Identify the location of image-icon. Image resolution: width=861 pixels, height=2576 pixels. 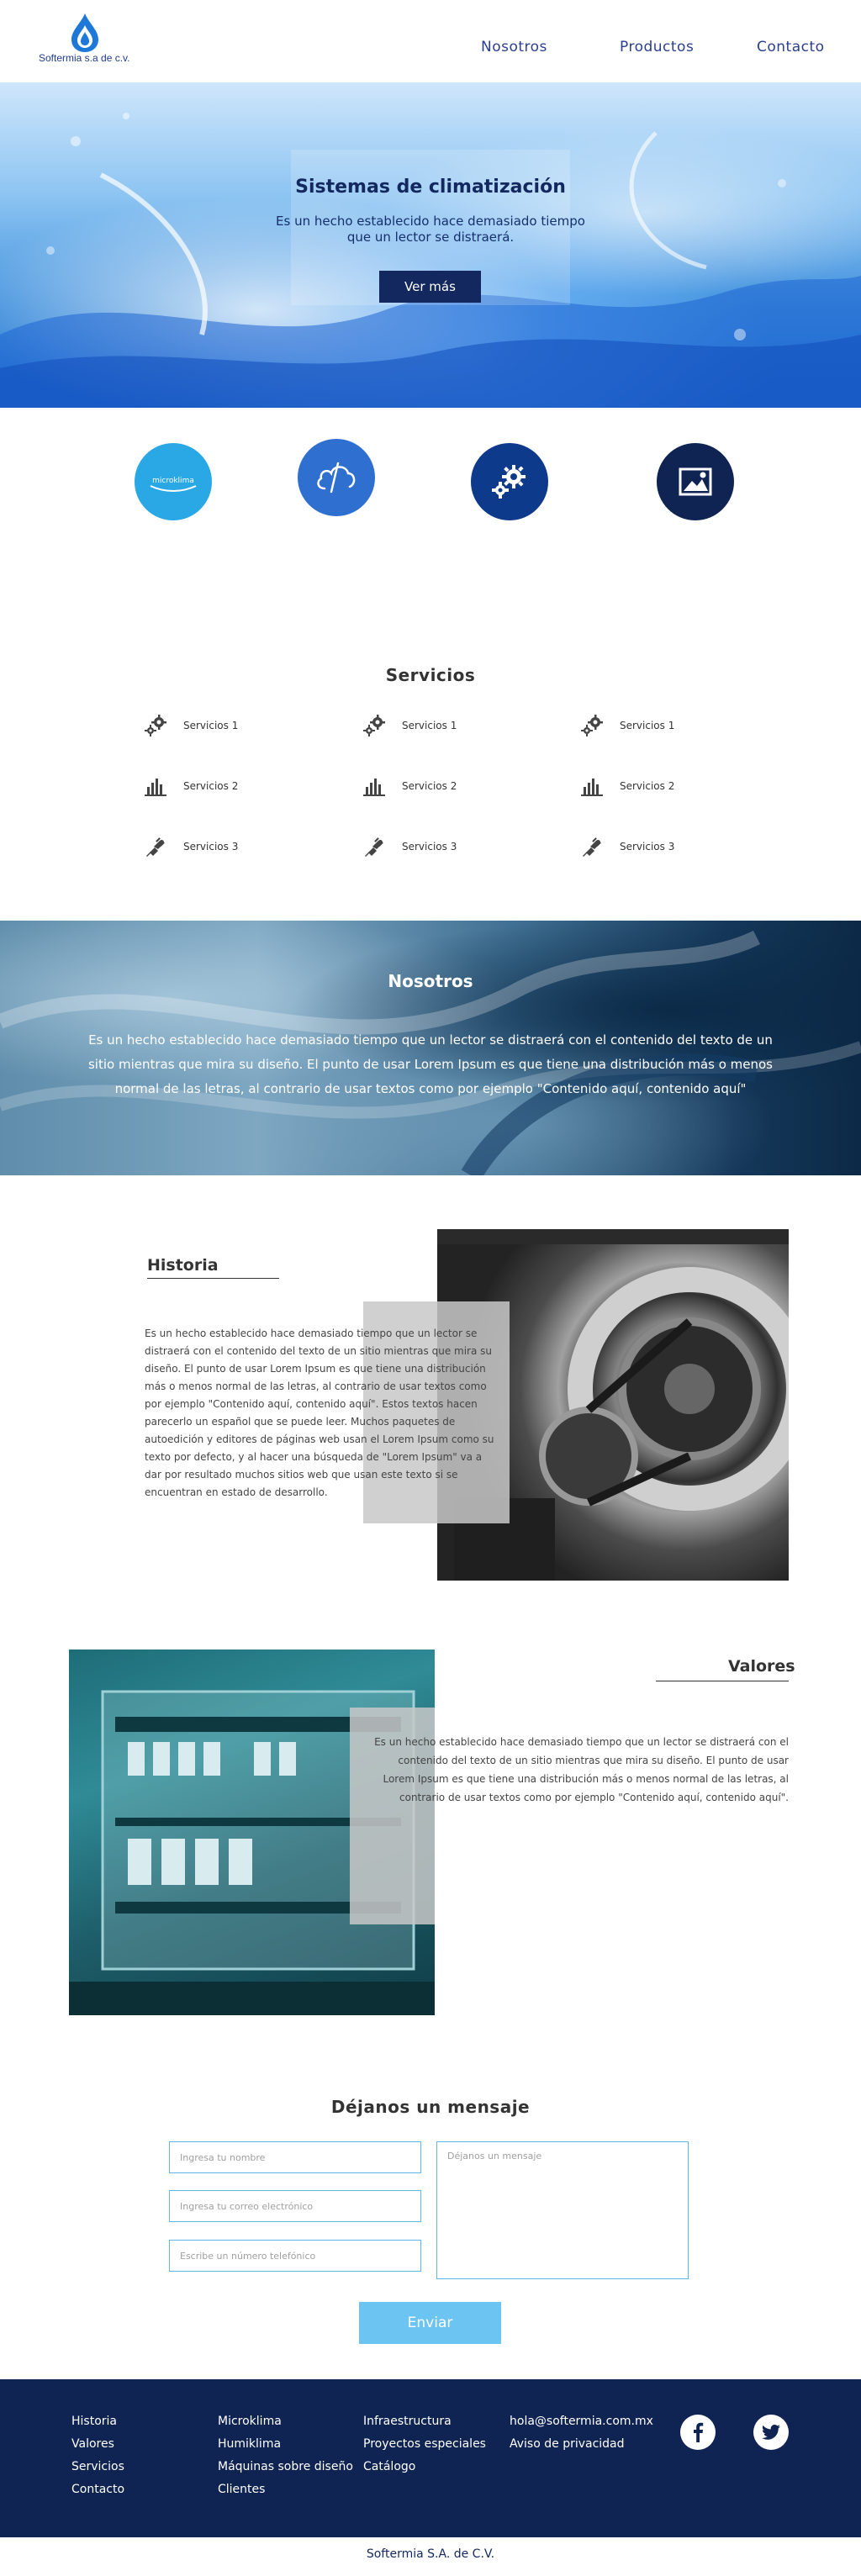
(695, 481).